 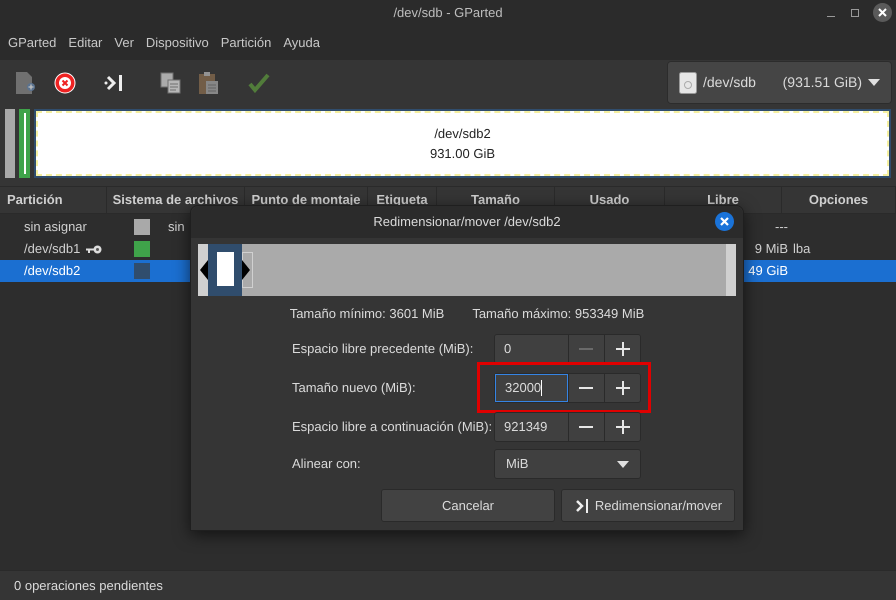 What do you see at coordinates (52, 271) in the screenshot?
I see `table-cell-text: /dev/sdb2` at bounding box center [52, 271].